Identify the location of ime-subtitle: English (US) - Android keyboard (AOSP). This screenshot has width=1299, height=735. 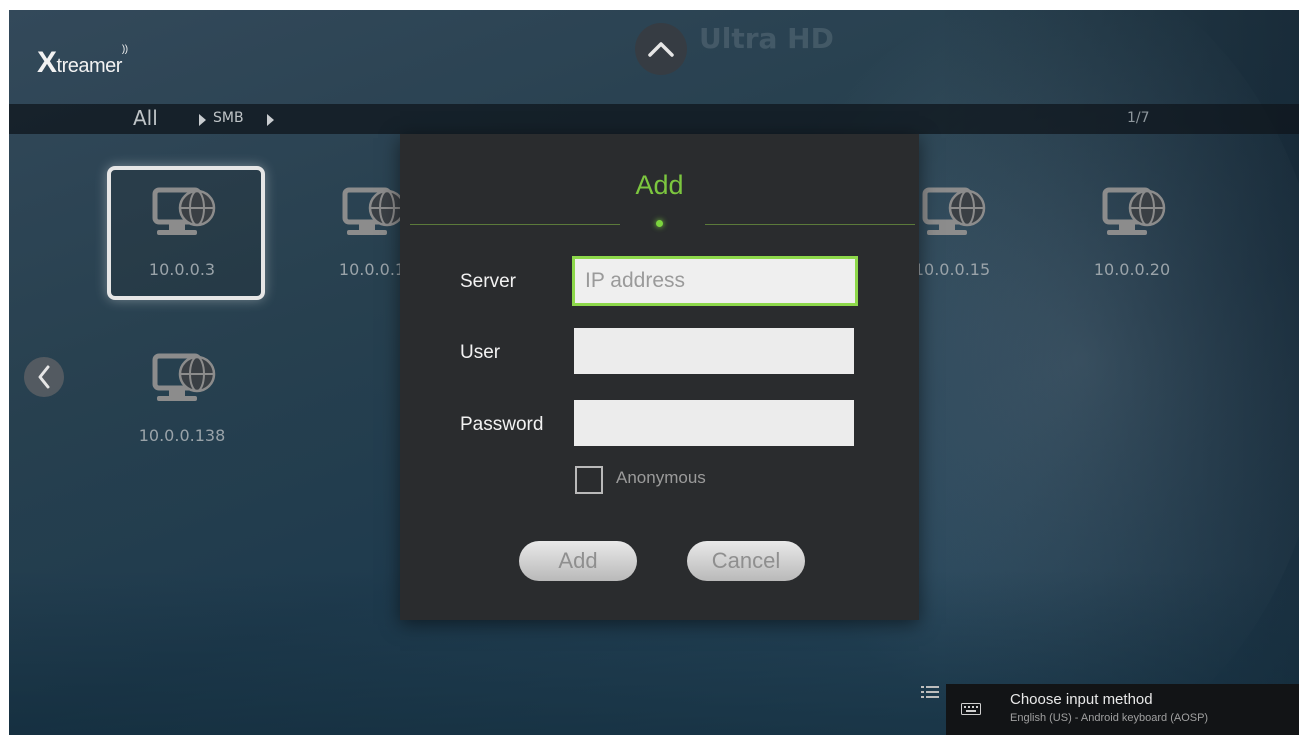
(1109, 718).